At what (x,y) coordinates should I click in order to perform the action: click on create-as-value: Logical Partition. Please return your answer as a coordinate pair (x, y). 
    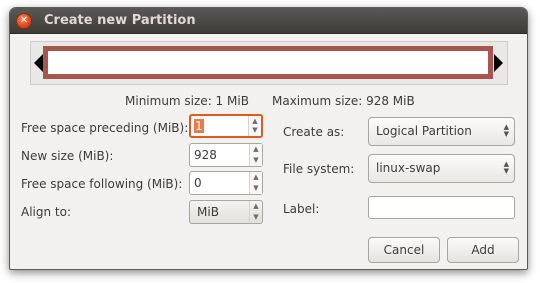
    Looking at the image, I should click on (424, 131).